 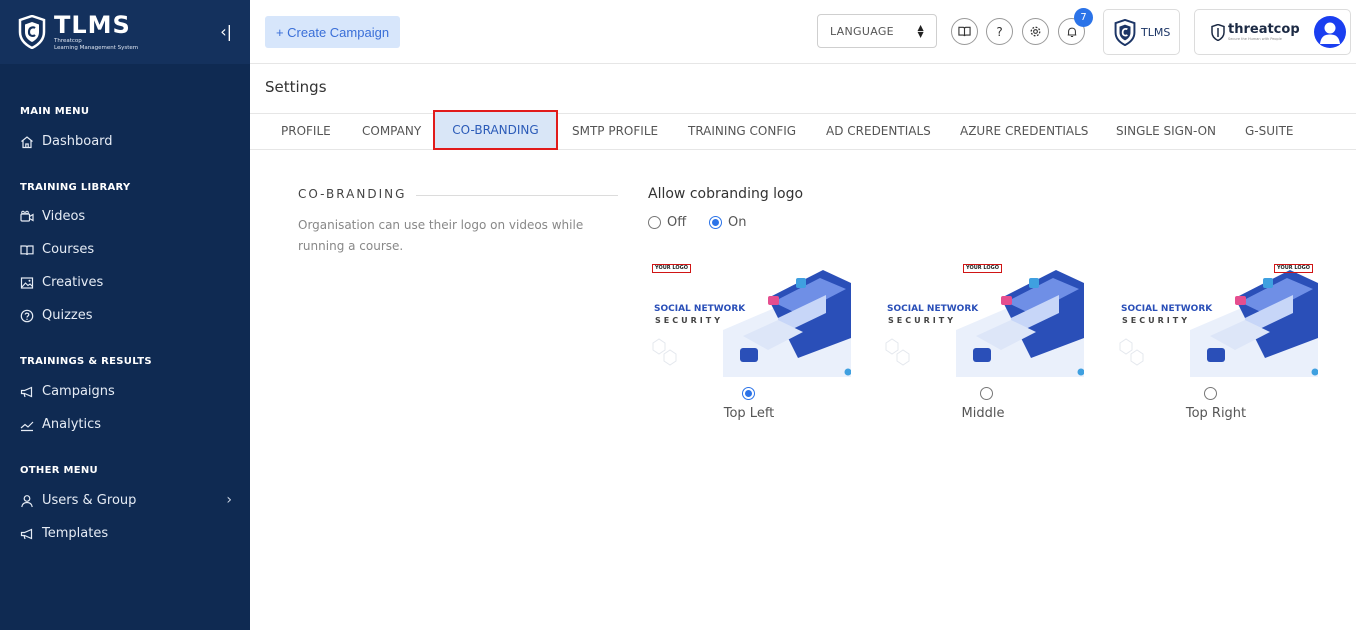 I want to click on tab-ad-credentials: AD CREDENTIALS, so click(x=878, y=131).